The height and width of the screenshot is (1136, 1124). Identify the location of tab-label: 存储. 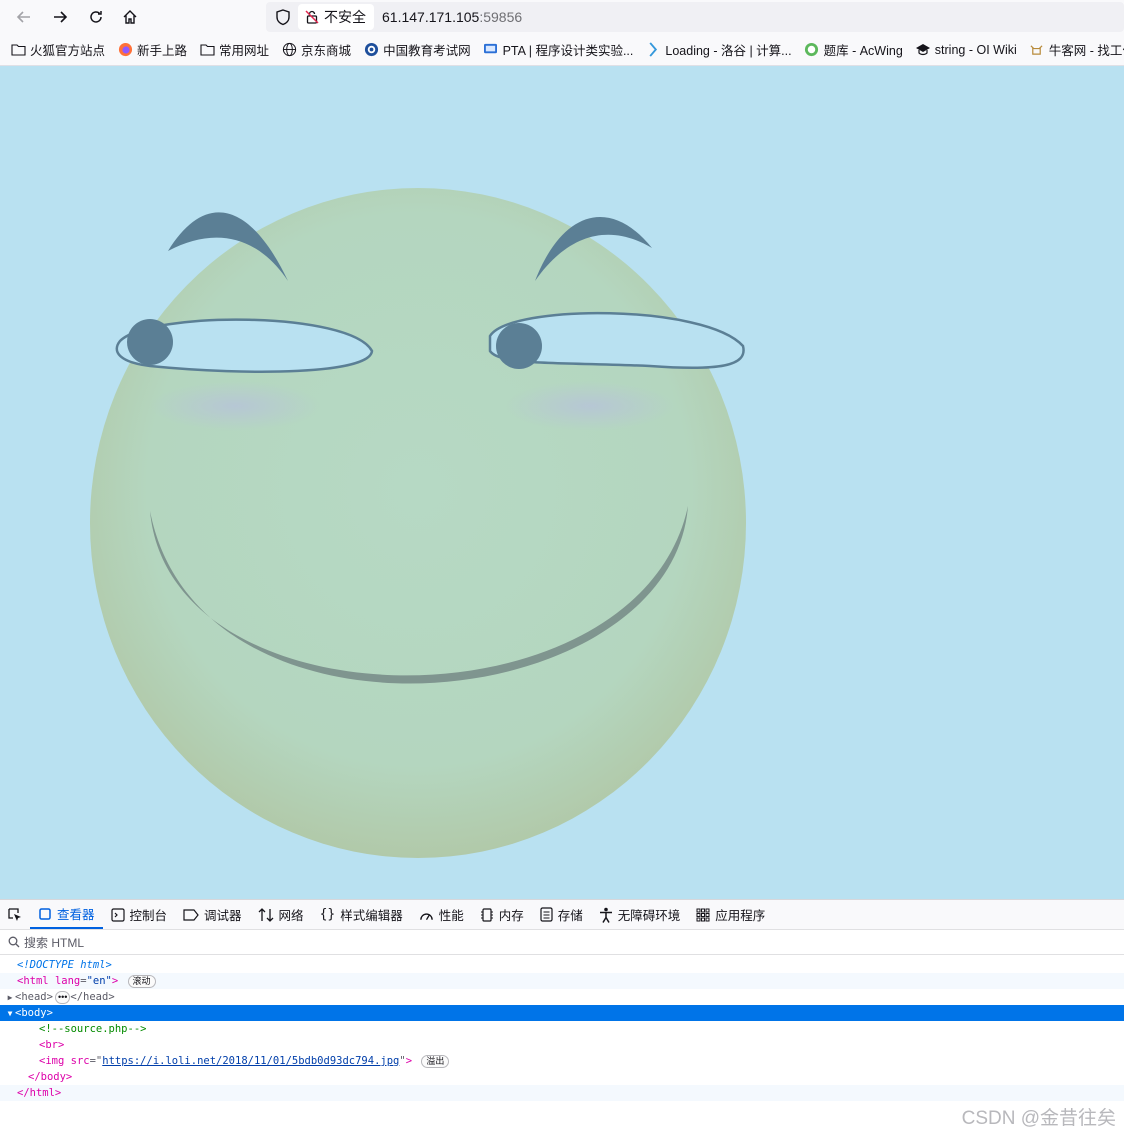
(570, 916).